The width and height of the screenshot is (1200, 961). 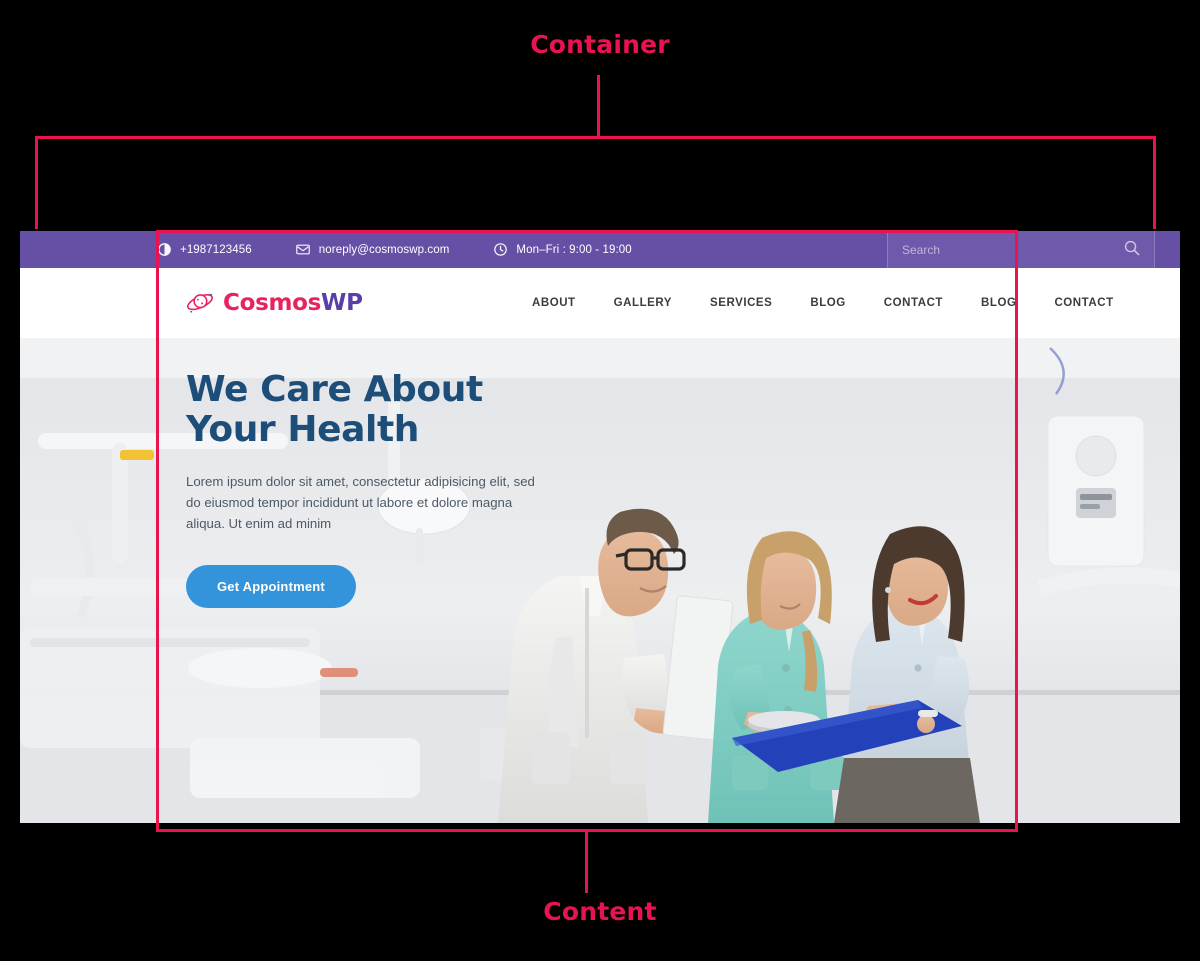 I want to click on hero-title: We Care About Your Health, so click(x=376, y=410).